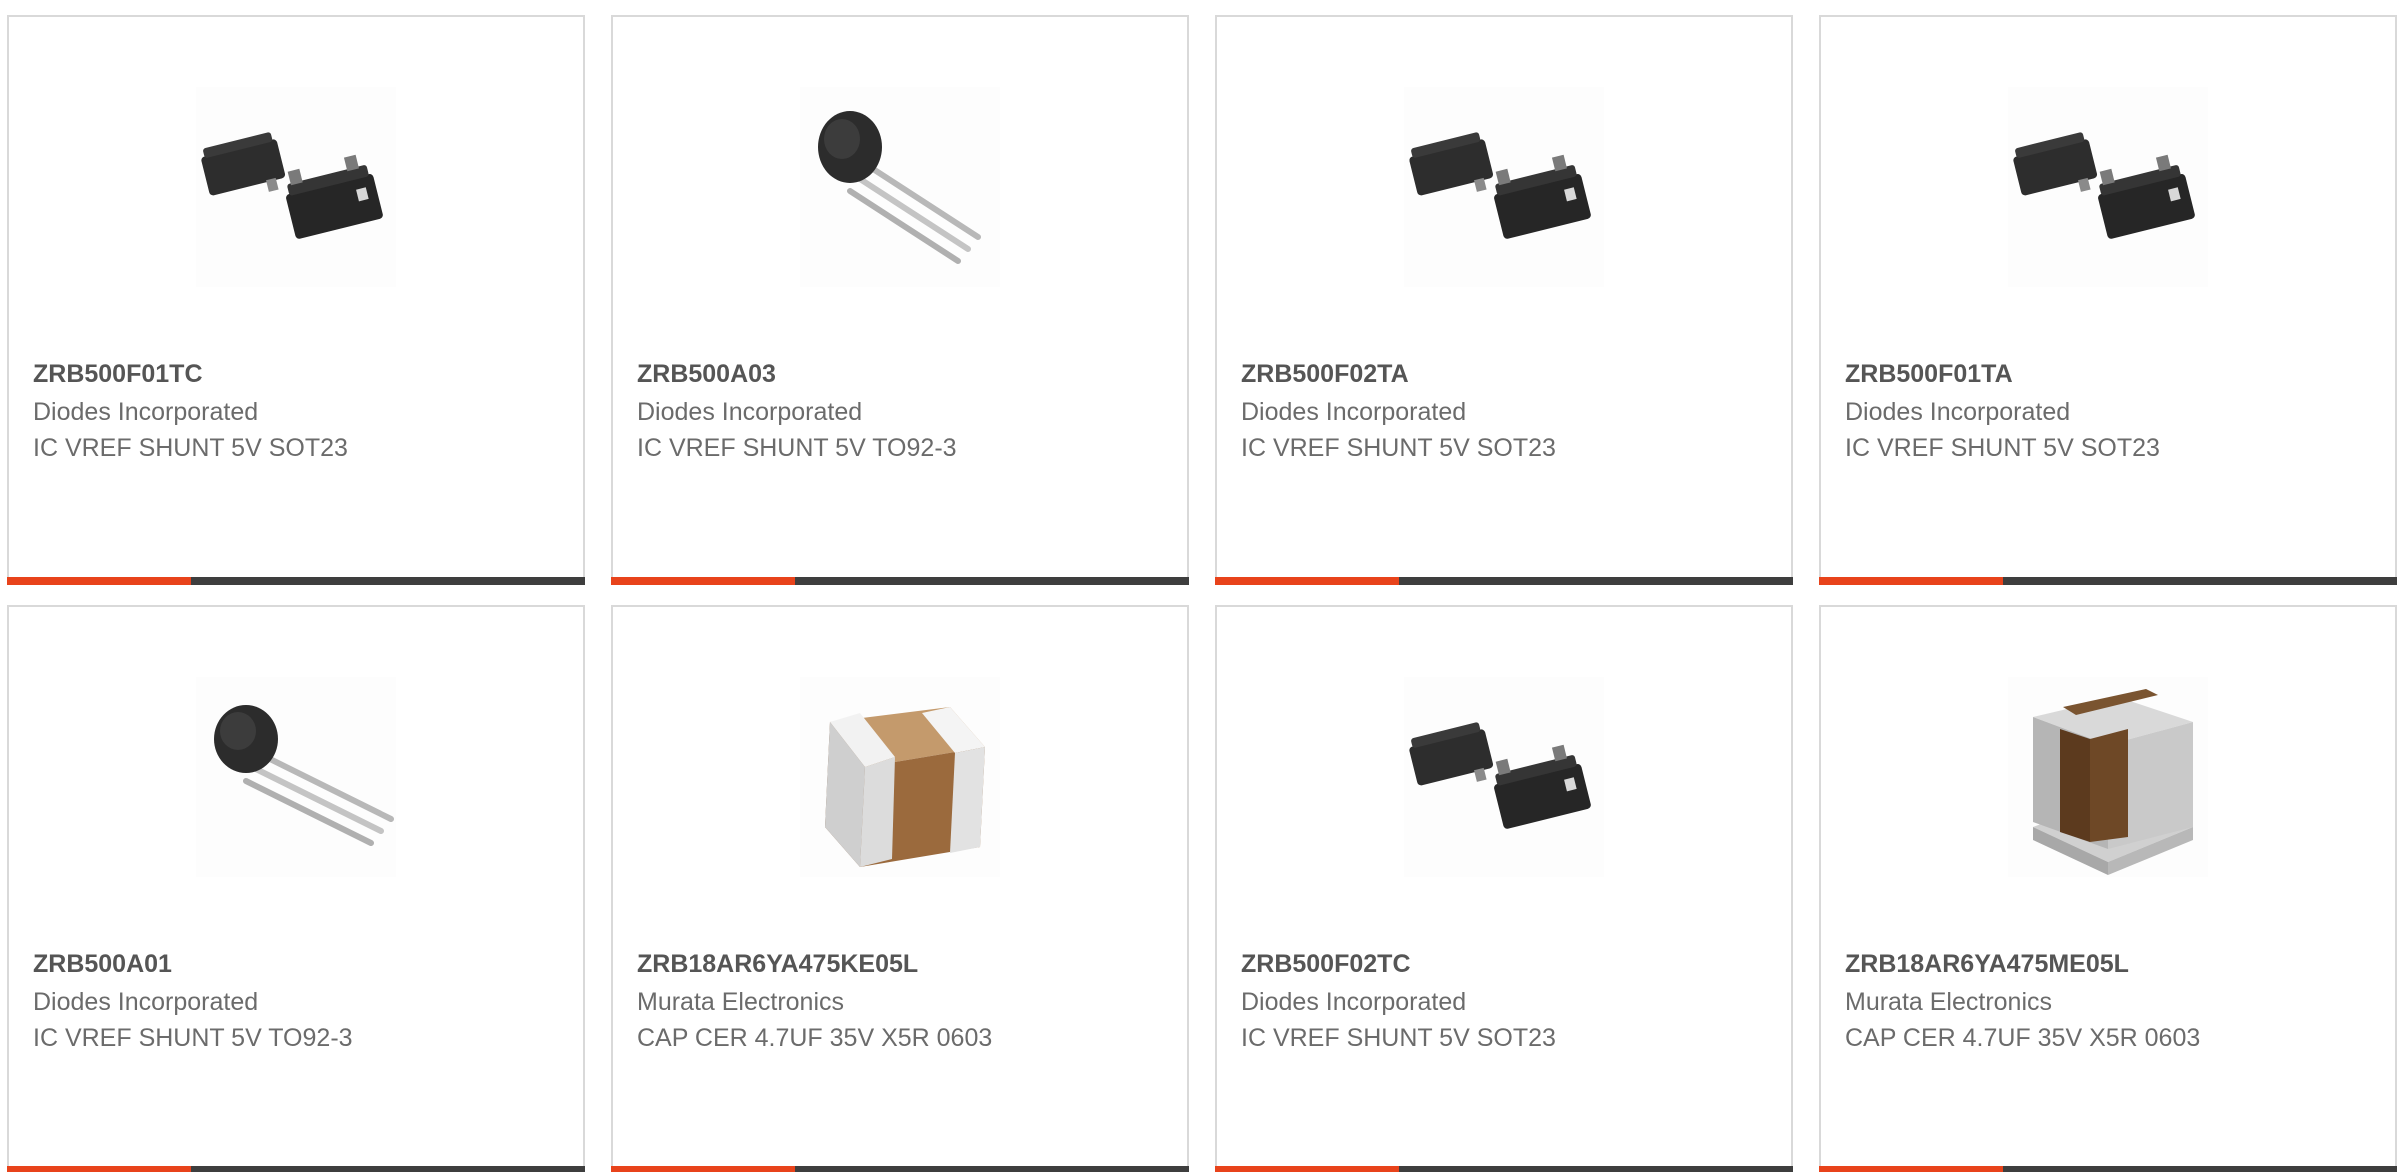 The width and height of the screenshot is (2400, 1172). Describe the element at coordinates (1325, 374) in the screenshot. I see `part-number: ZRB500F02TA` at that location.